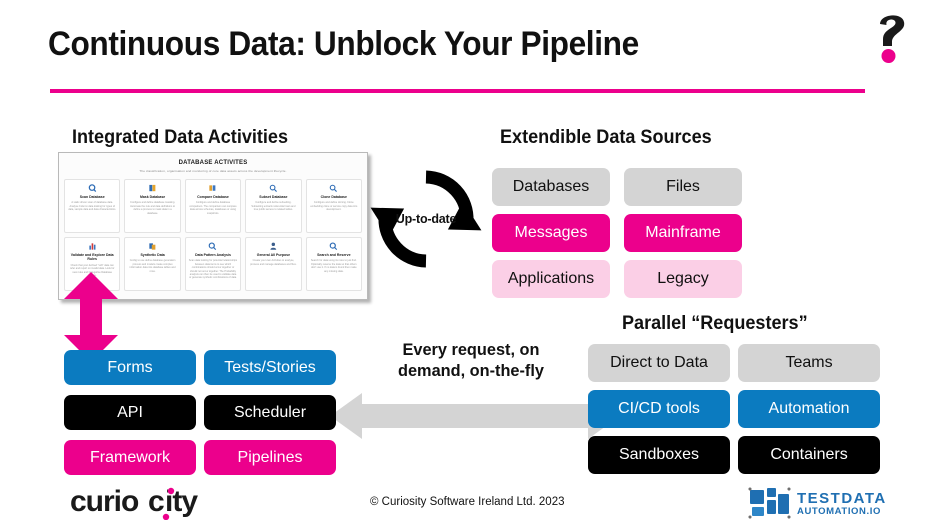 The image size is (940, 529). Describe the element at coordinates (180, 137) in the screenshot. I see `heading-integrated-data-activities: Integrated Data Activities` at that location.